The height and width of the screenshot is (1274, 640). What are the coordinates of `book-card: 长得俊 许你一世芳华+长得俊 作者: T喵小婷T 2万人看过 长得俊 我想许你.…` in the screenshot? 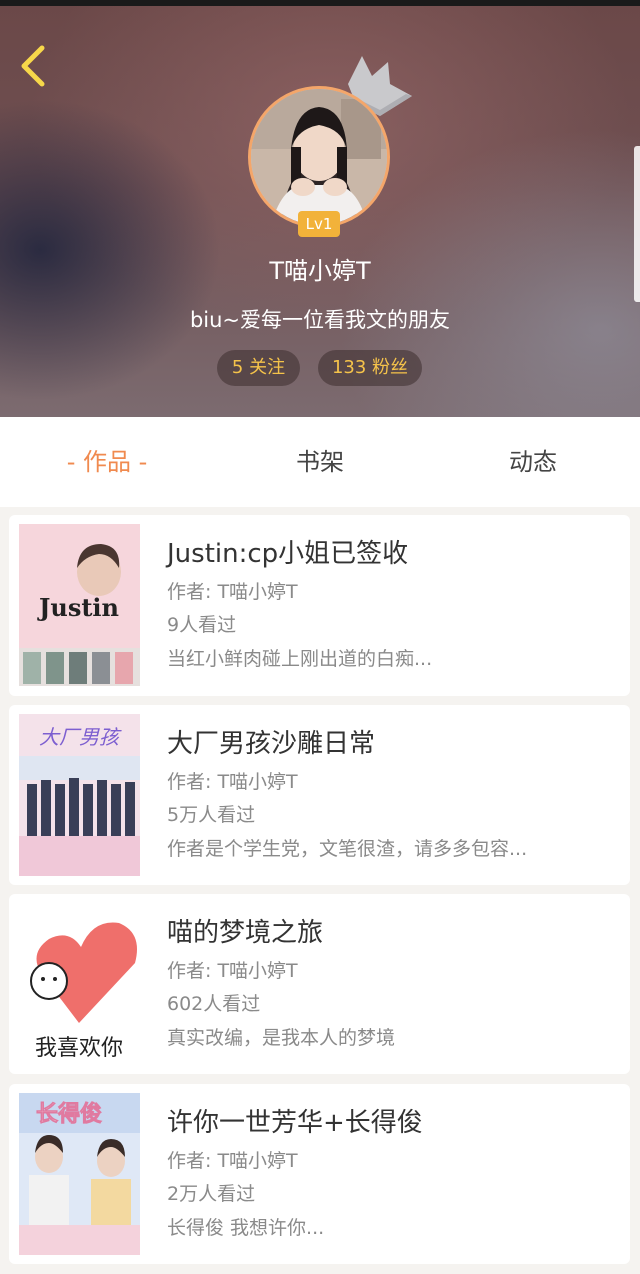 It's located at (319, 1174).